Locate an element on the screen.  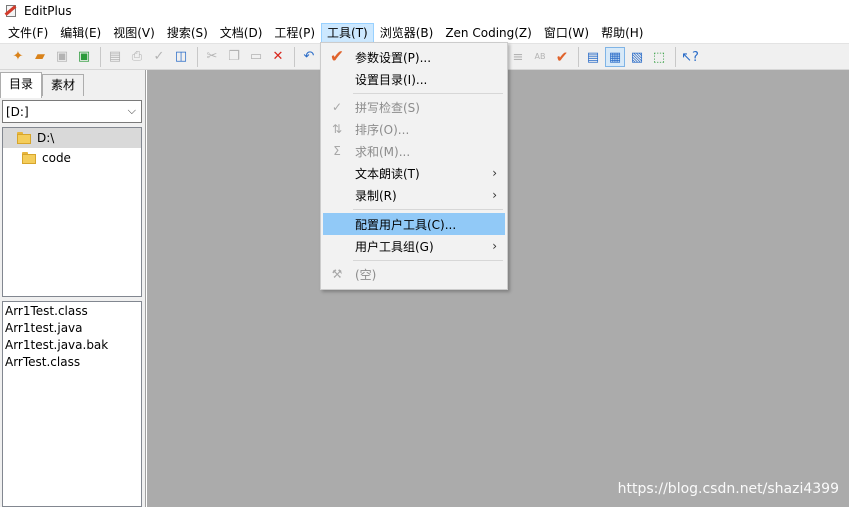
menu-item-text-to-speech: 文本朗读(T) › is located at coordinates (414, 173).